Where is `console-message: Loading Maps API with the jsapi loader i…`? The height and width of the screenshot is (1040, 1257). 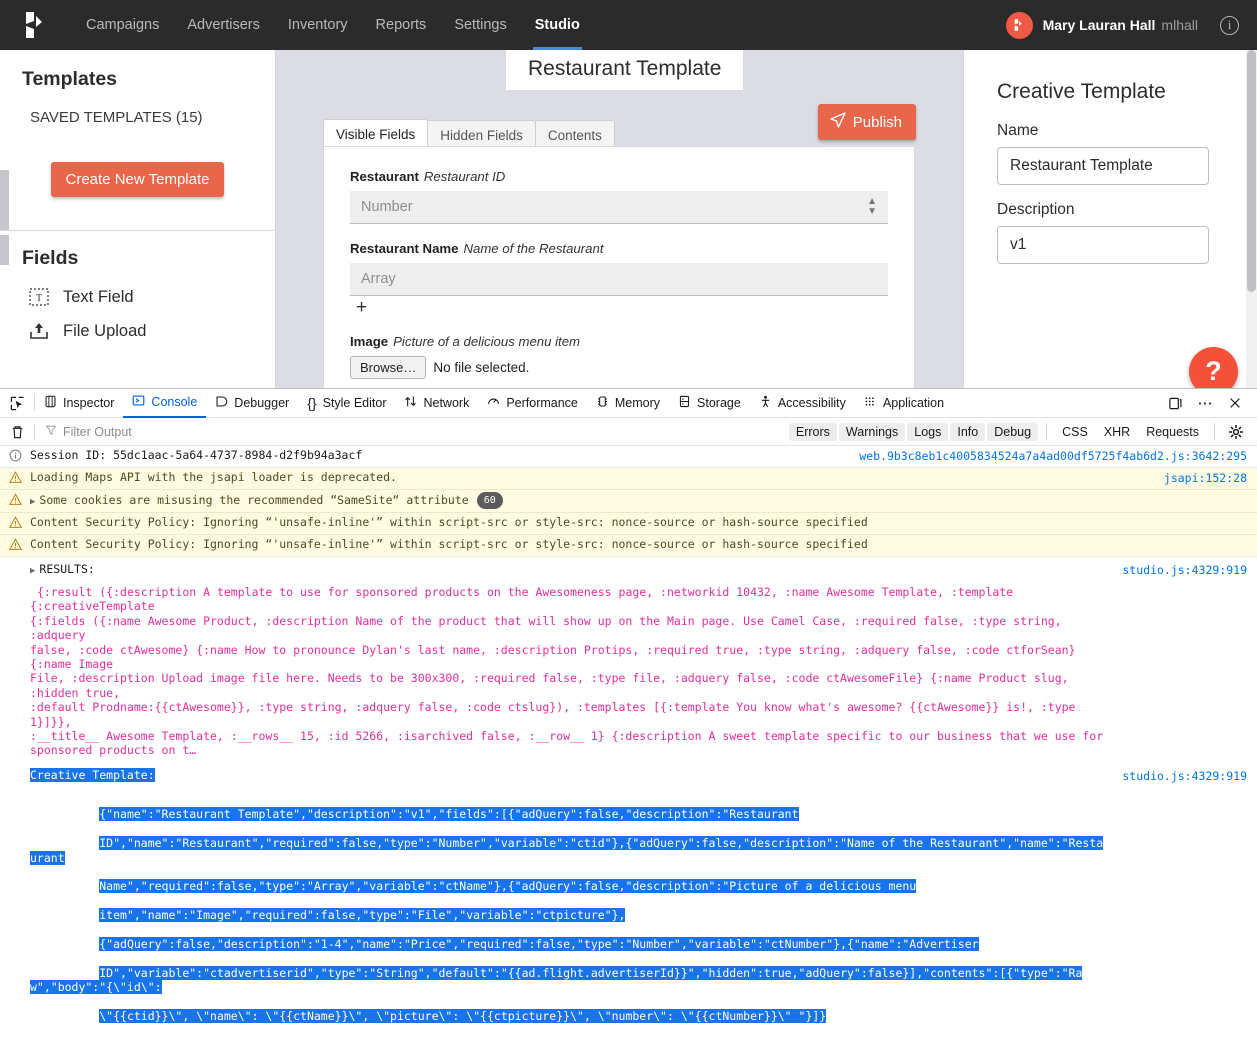
console-message: Loading Maps API with the jsapi loader i… is located at coordinates (213, 477).